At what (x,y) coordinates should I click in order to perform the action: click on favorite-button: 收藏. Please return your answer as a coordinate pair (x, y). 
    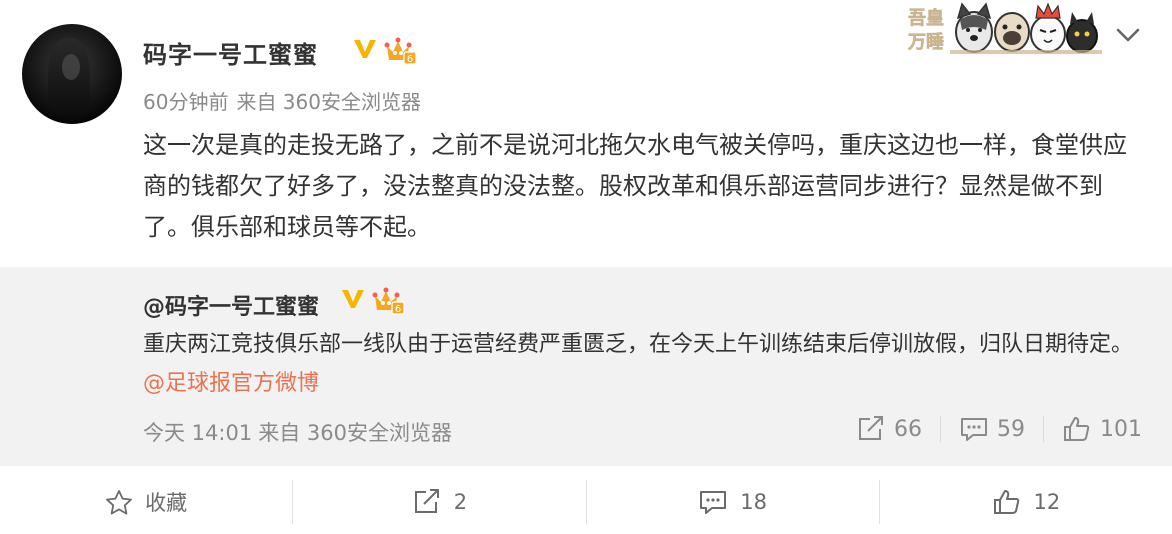
    Looking at the image, I should click on (146, 502).